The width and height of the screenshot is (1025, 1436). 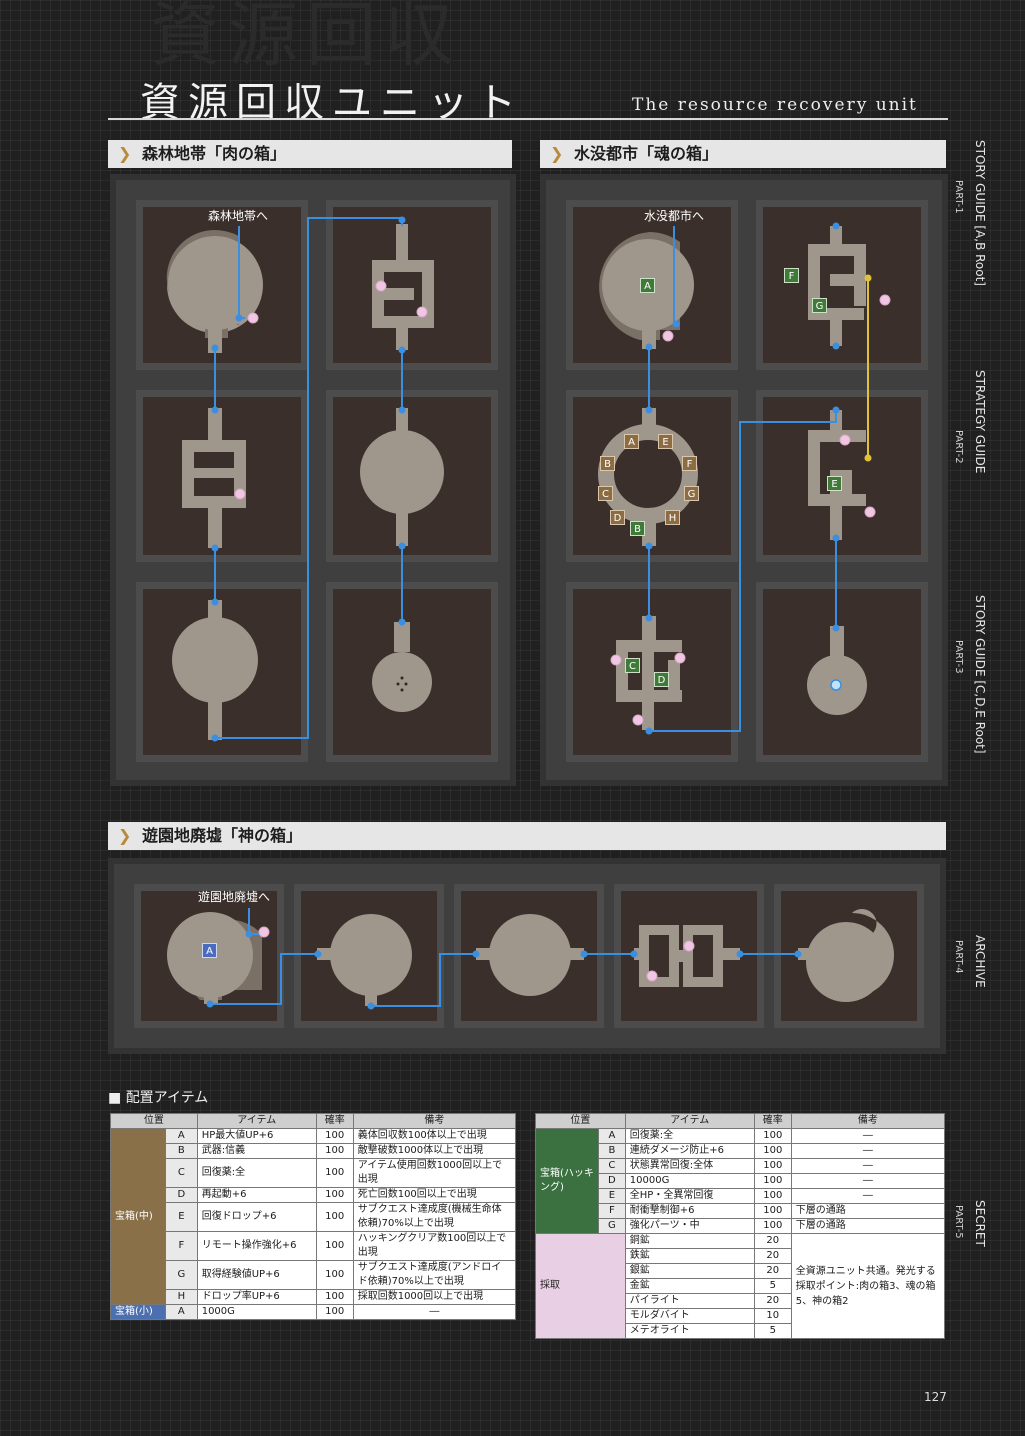 What do you see at coordinates (528, 119) in the screenshot?
I see `title-rule` at bounding box center [528, 119].